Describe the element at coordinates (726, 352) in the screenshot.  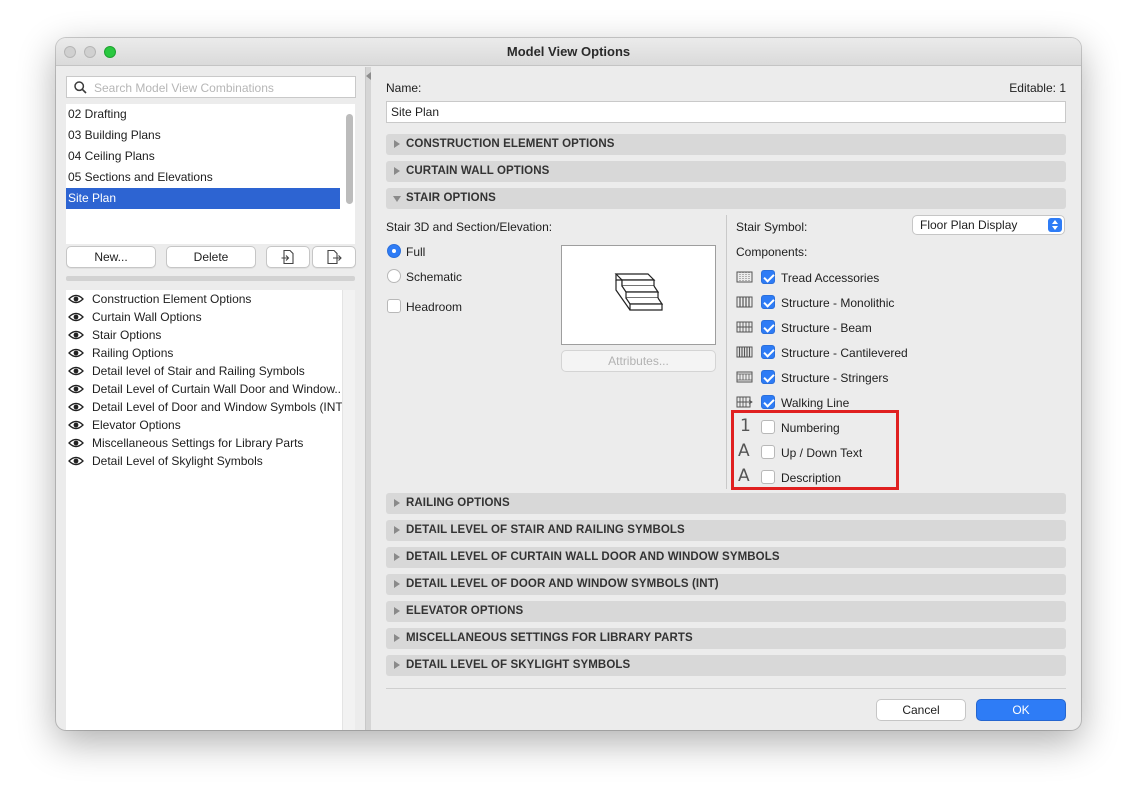
I see `options-divider` at that location.